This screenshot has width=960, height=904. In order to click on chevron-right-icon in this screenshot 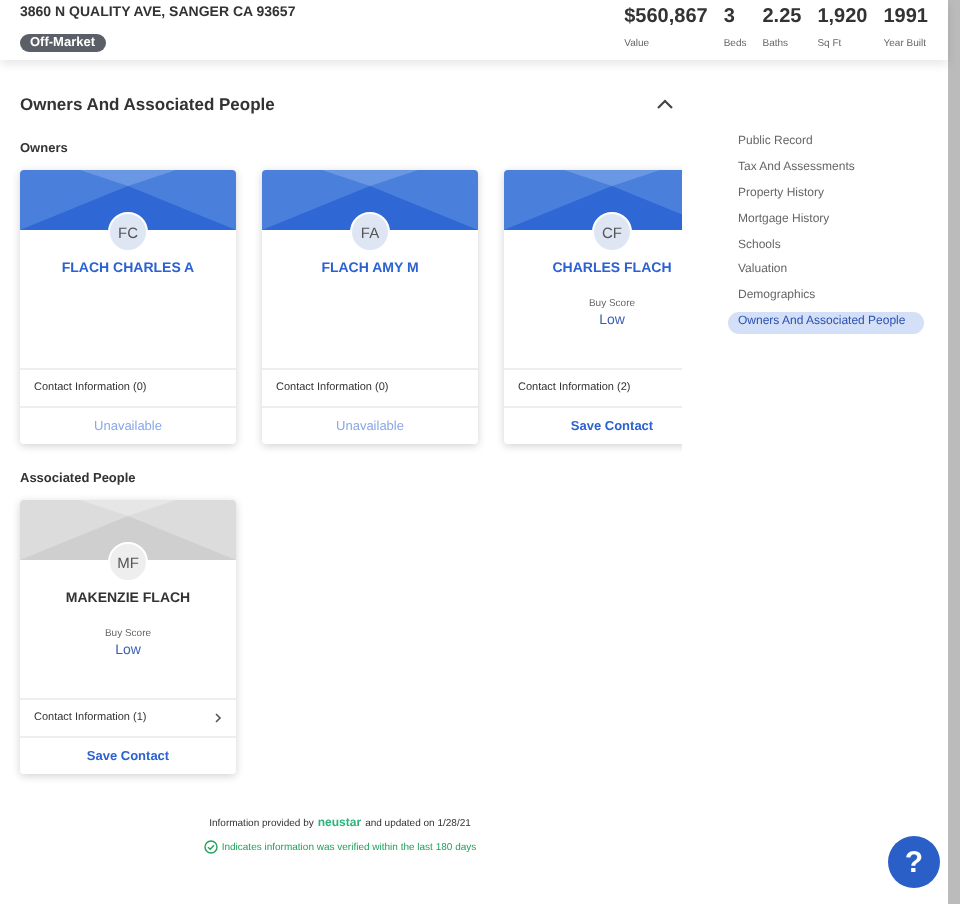, I will do `click(218, 718)`.